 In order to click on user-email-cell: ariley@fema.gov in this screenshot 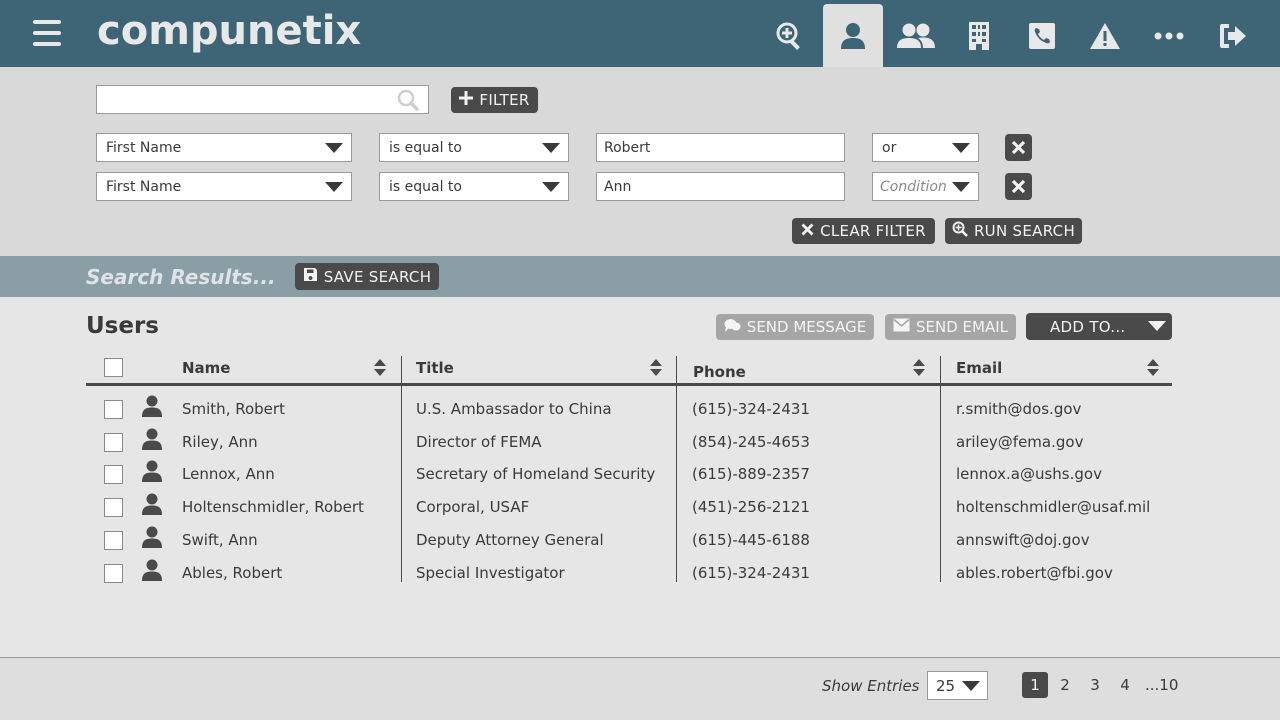, I will do `click(1020, 442)`.